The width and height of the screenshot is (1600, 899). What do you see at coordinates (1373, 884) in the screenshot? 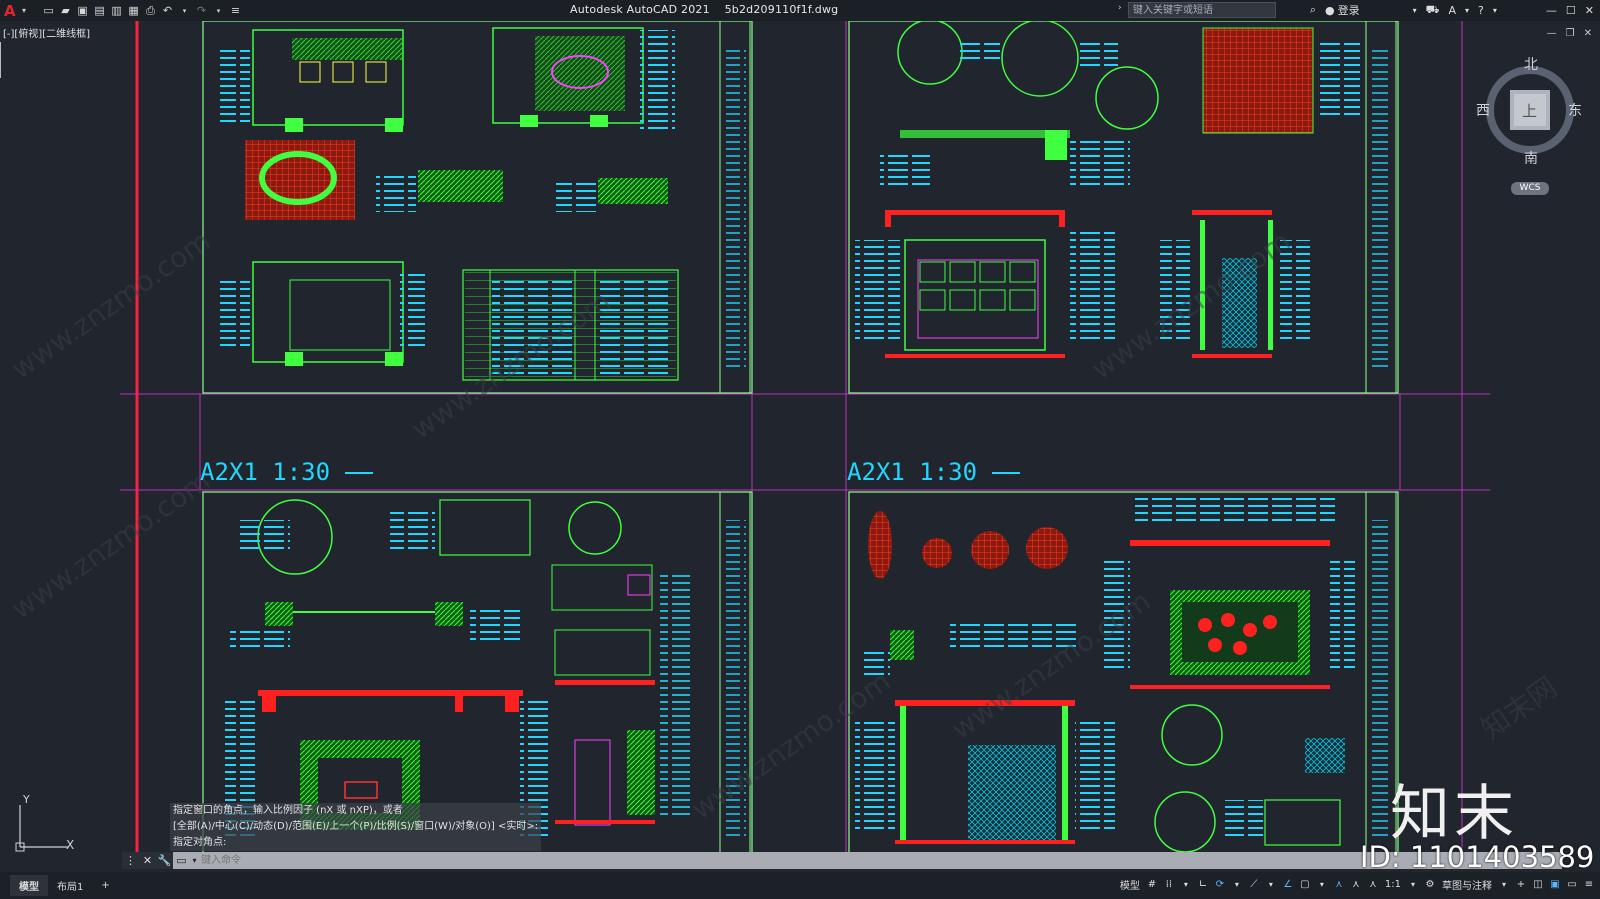
I see `annotation-scale-icon: ⋏` at bounding box center [1373, 884].